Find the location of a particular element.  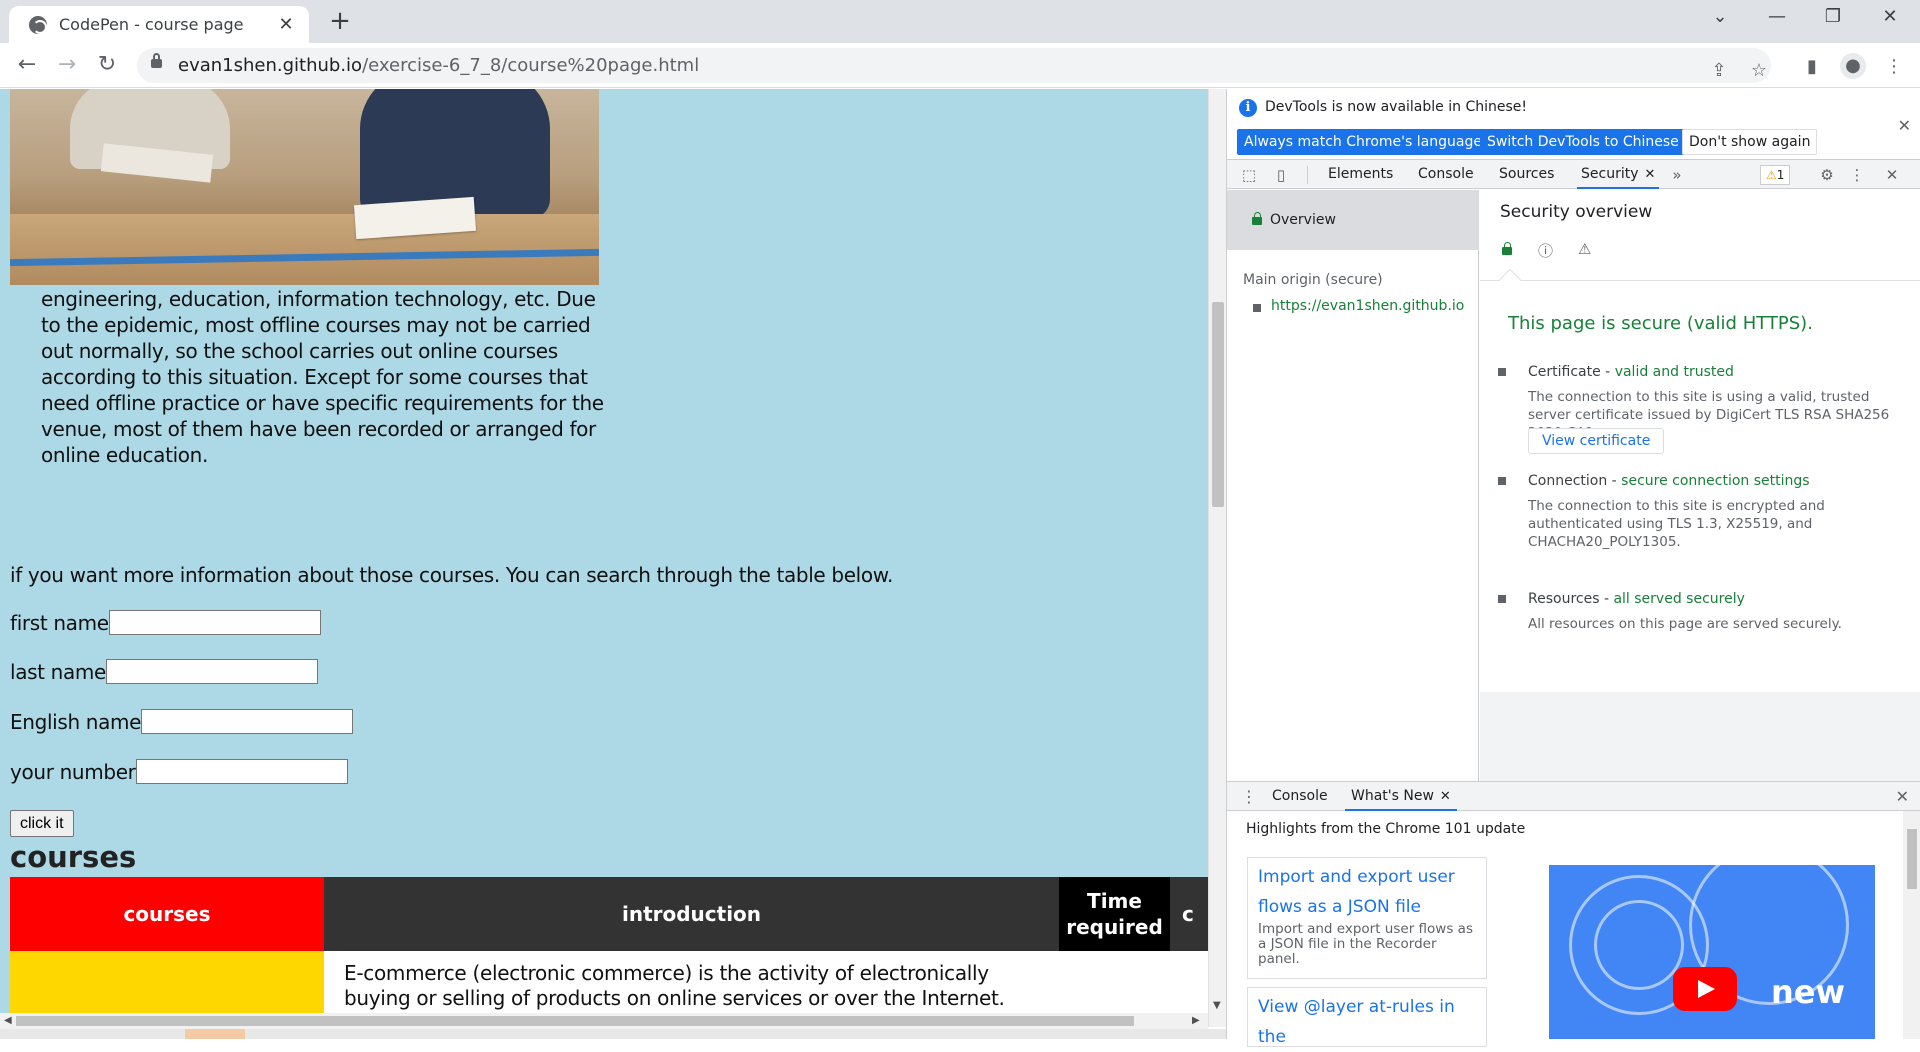

info-icon: i is located at coordinates (1248, 108).